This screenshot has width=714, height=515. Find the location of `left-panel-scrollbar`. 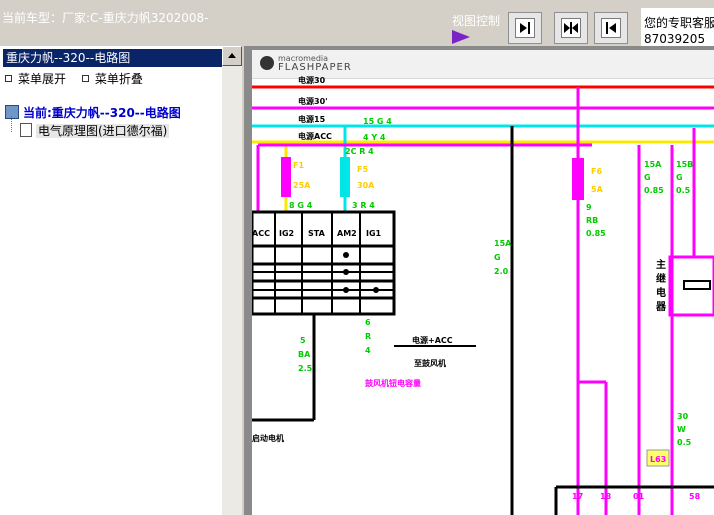

left-panel-scrollbar is located at coordinates (232, 280).